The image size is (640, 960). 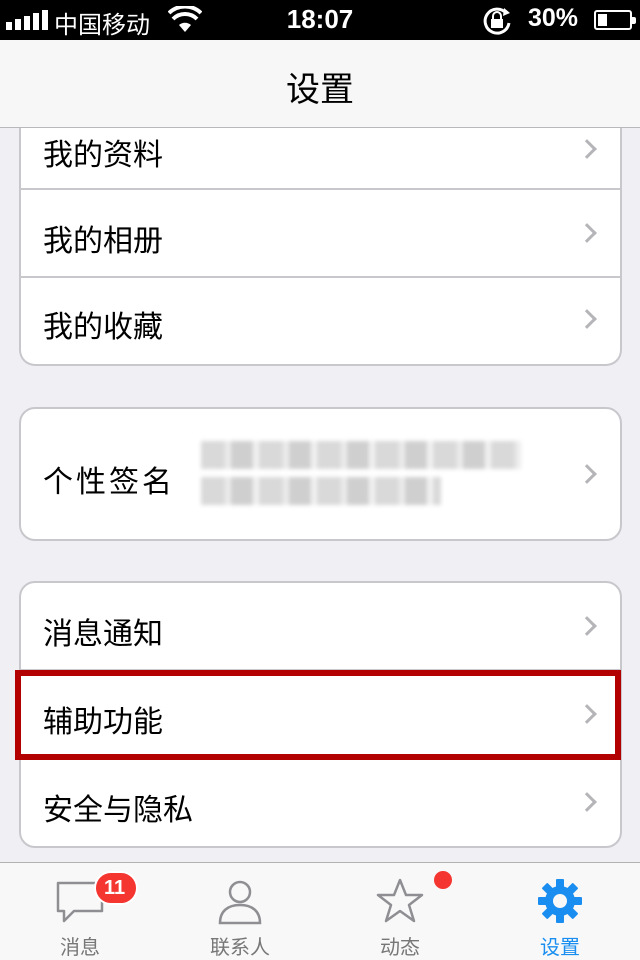 What do you see at coordinates (361, 472) in the screenshot?
I see `signature-value-blurred` at bounding box center [361, 472].